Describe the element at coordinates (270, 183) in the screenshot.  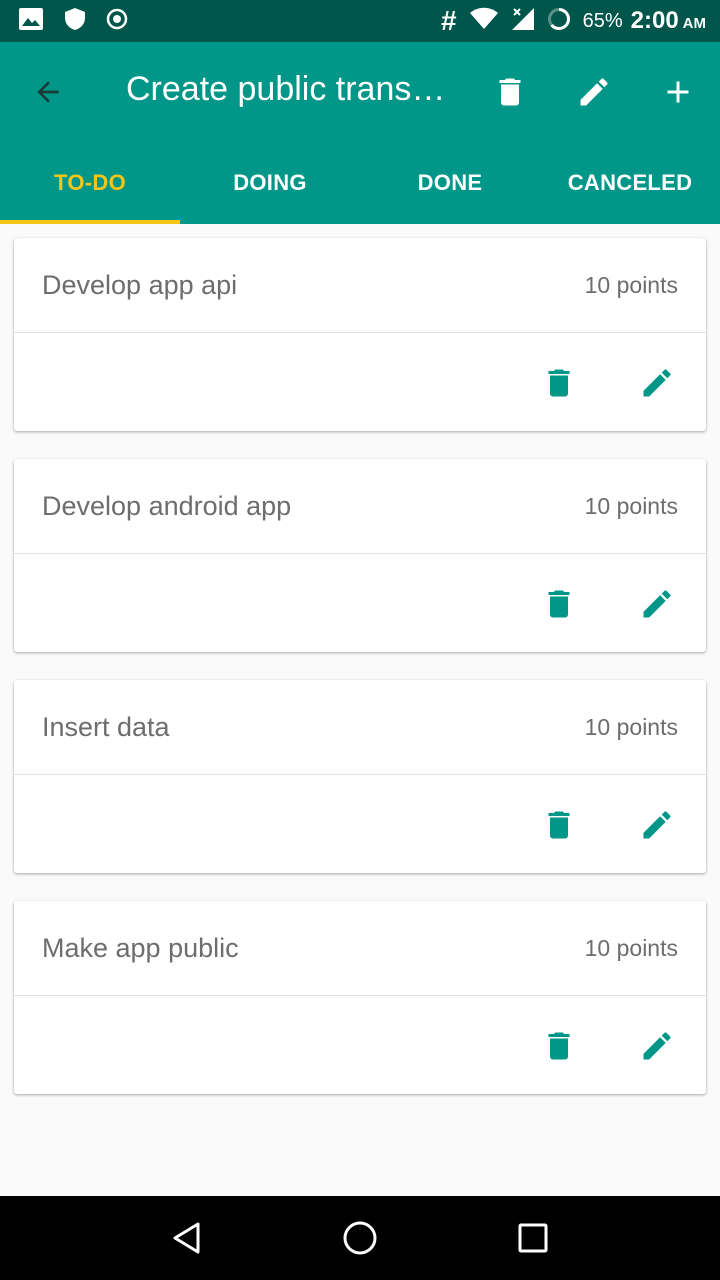
I see `tab-doing: DOING` at that location.